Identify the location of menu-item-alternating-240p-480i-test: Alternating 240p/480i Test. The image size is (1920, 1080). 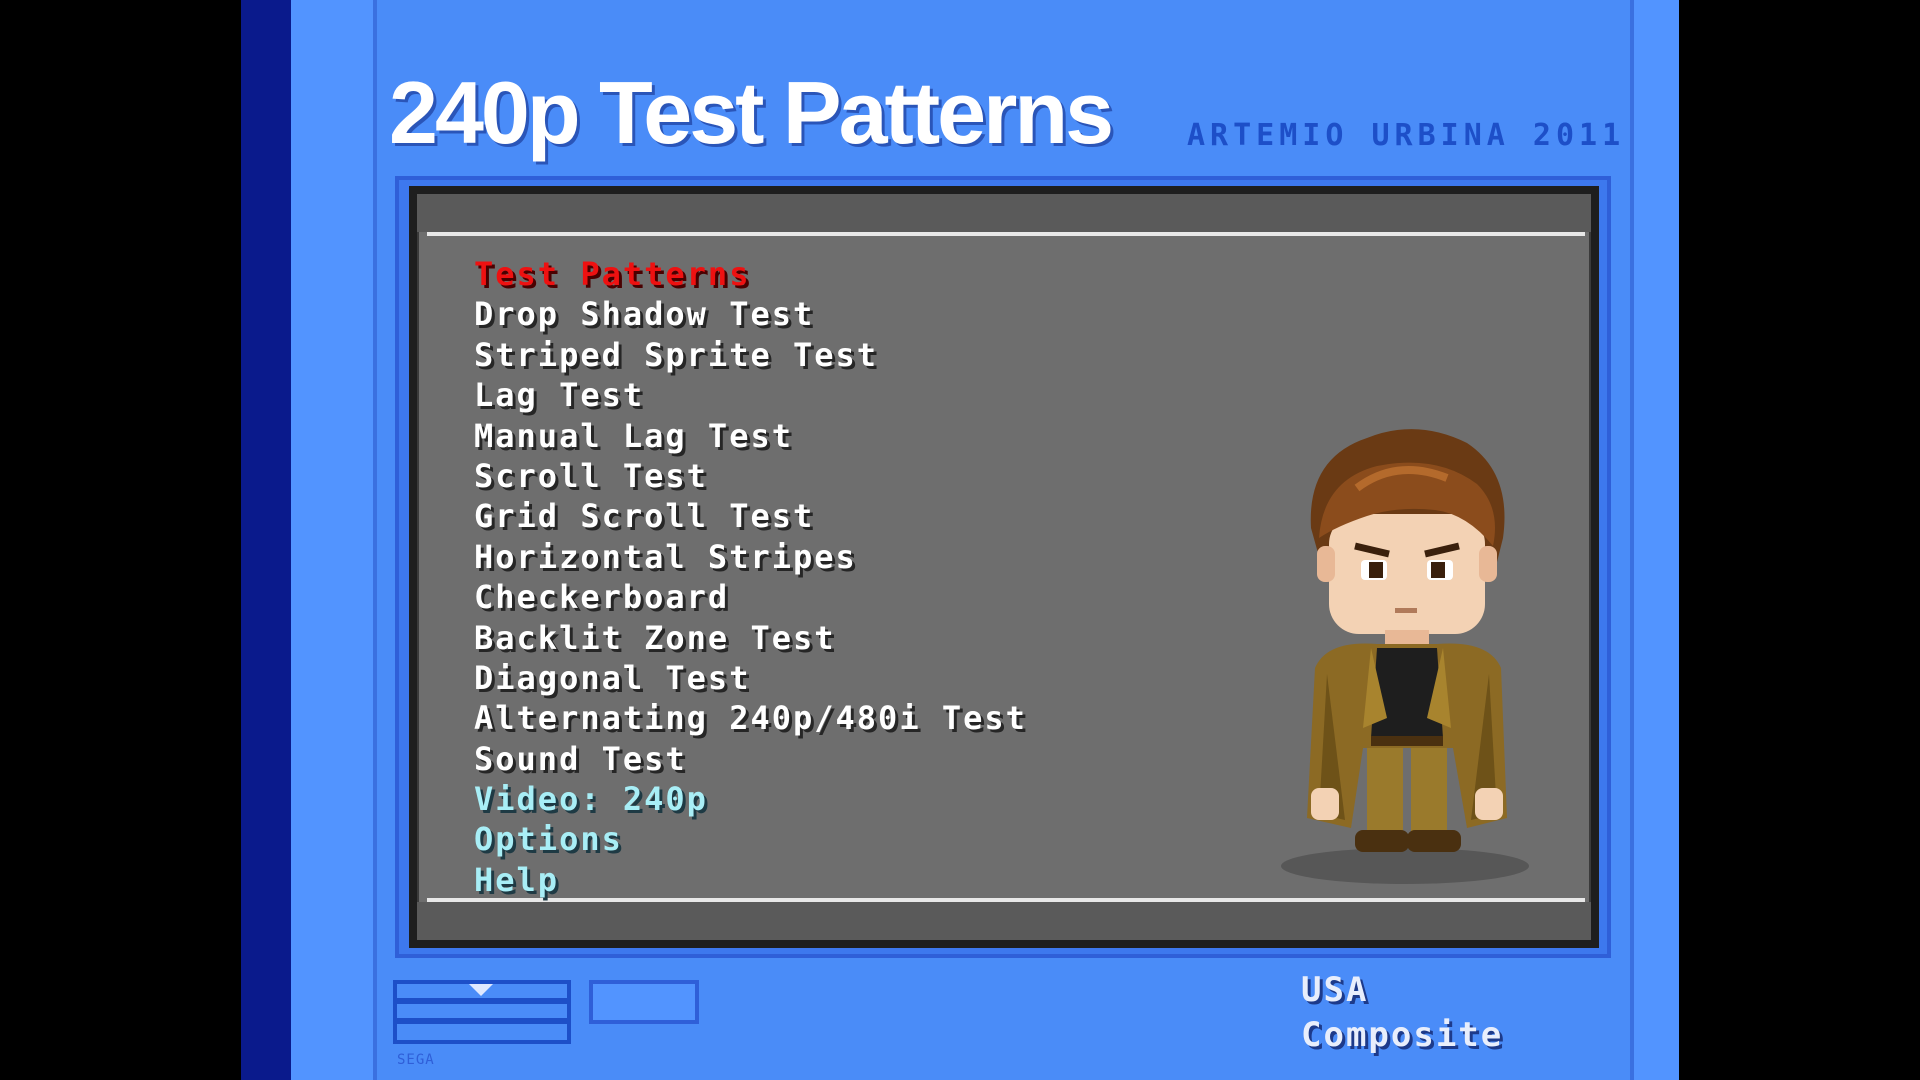
(750, 718).